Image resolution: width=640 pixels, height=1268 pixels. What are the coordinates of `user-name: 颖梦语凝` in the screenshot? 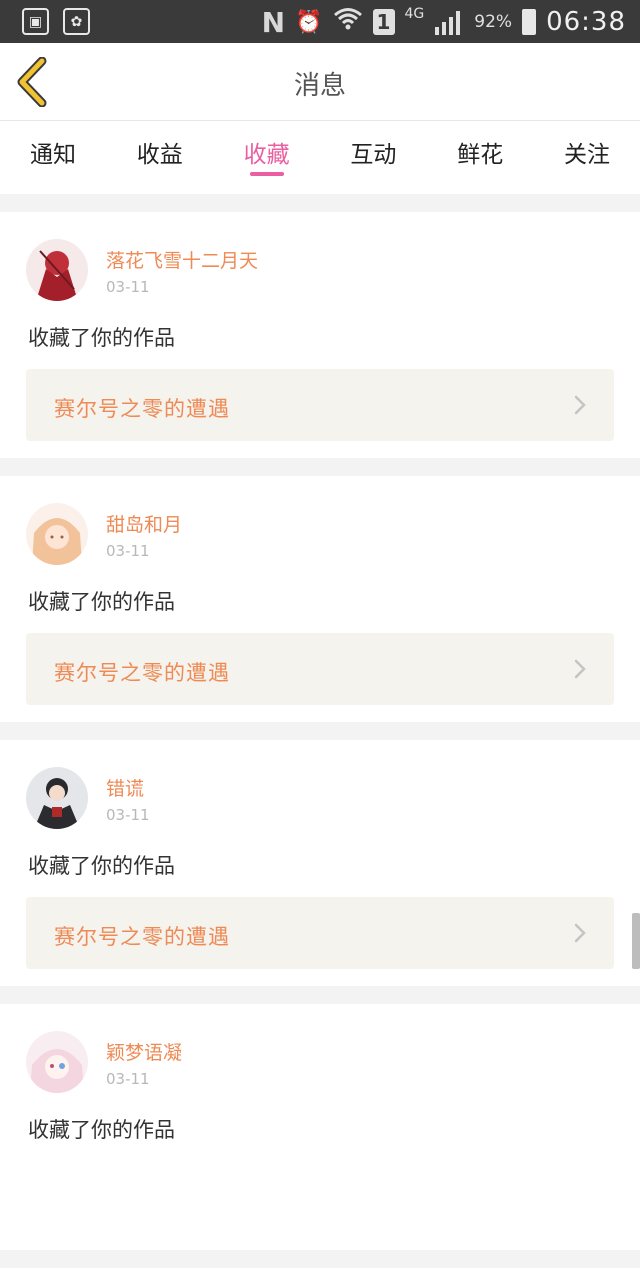 It's located at (144, 1051).